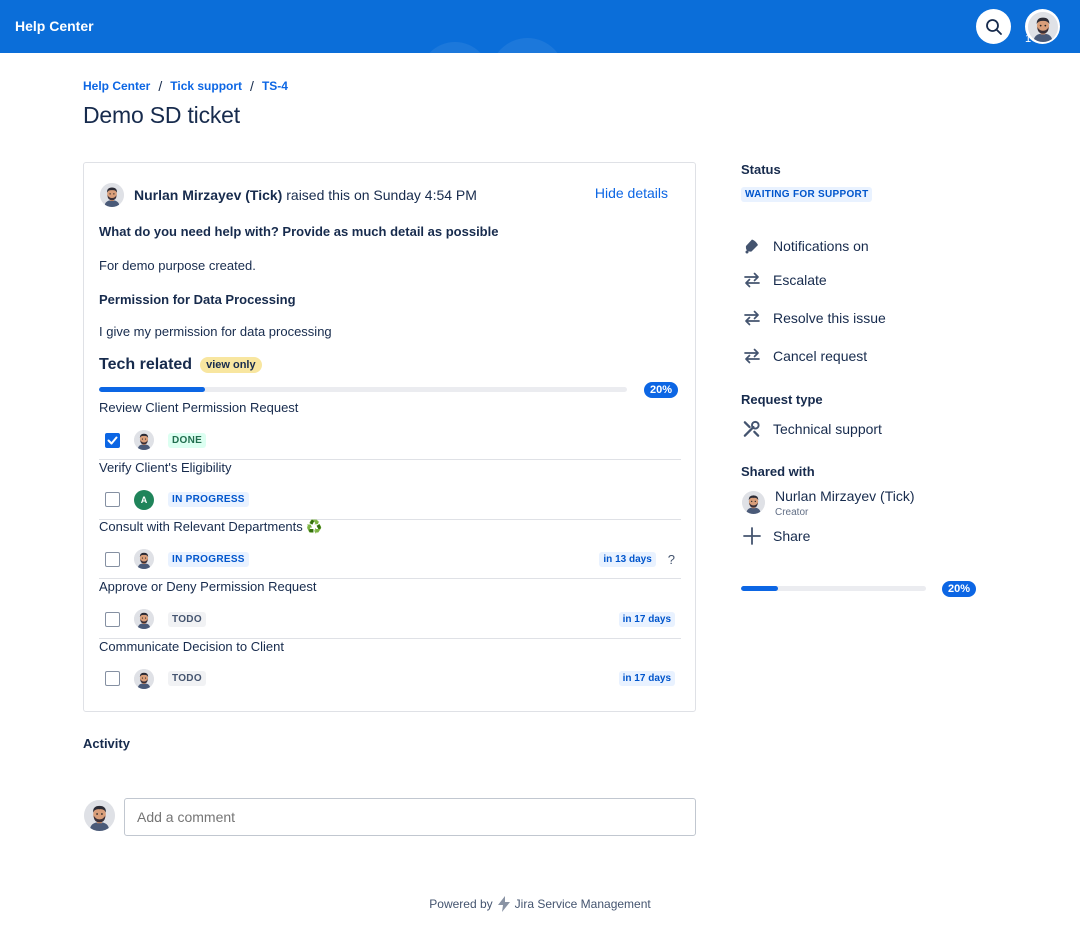 Image resolution: width=1080 pixels, height=934 pixels. I want to click on comment-input, so click(410, 817).